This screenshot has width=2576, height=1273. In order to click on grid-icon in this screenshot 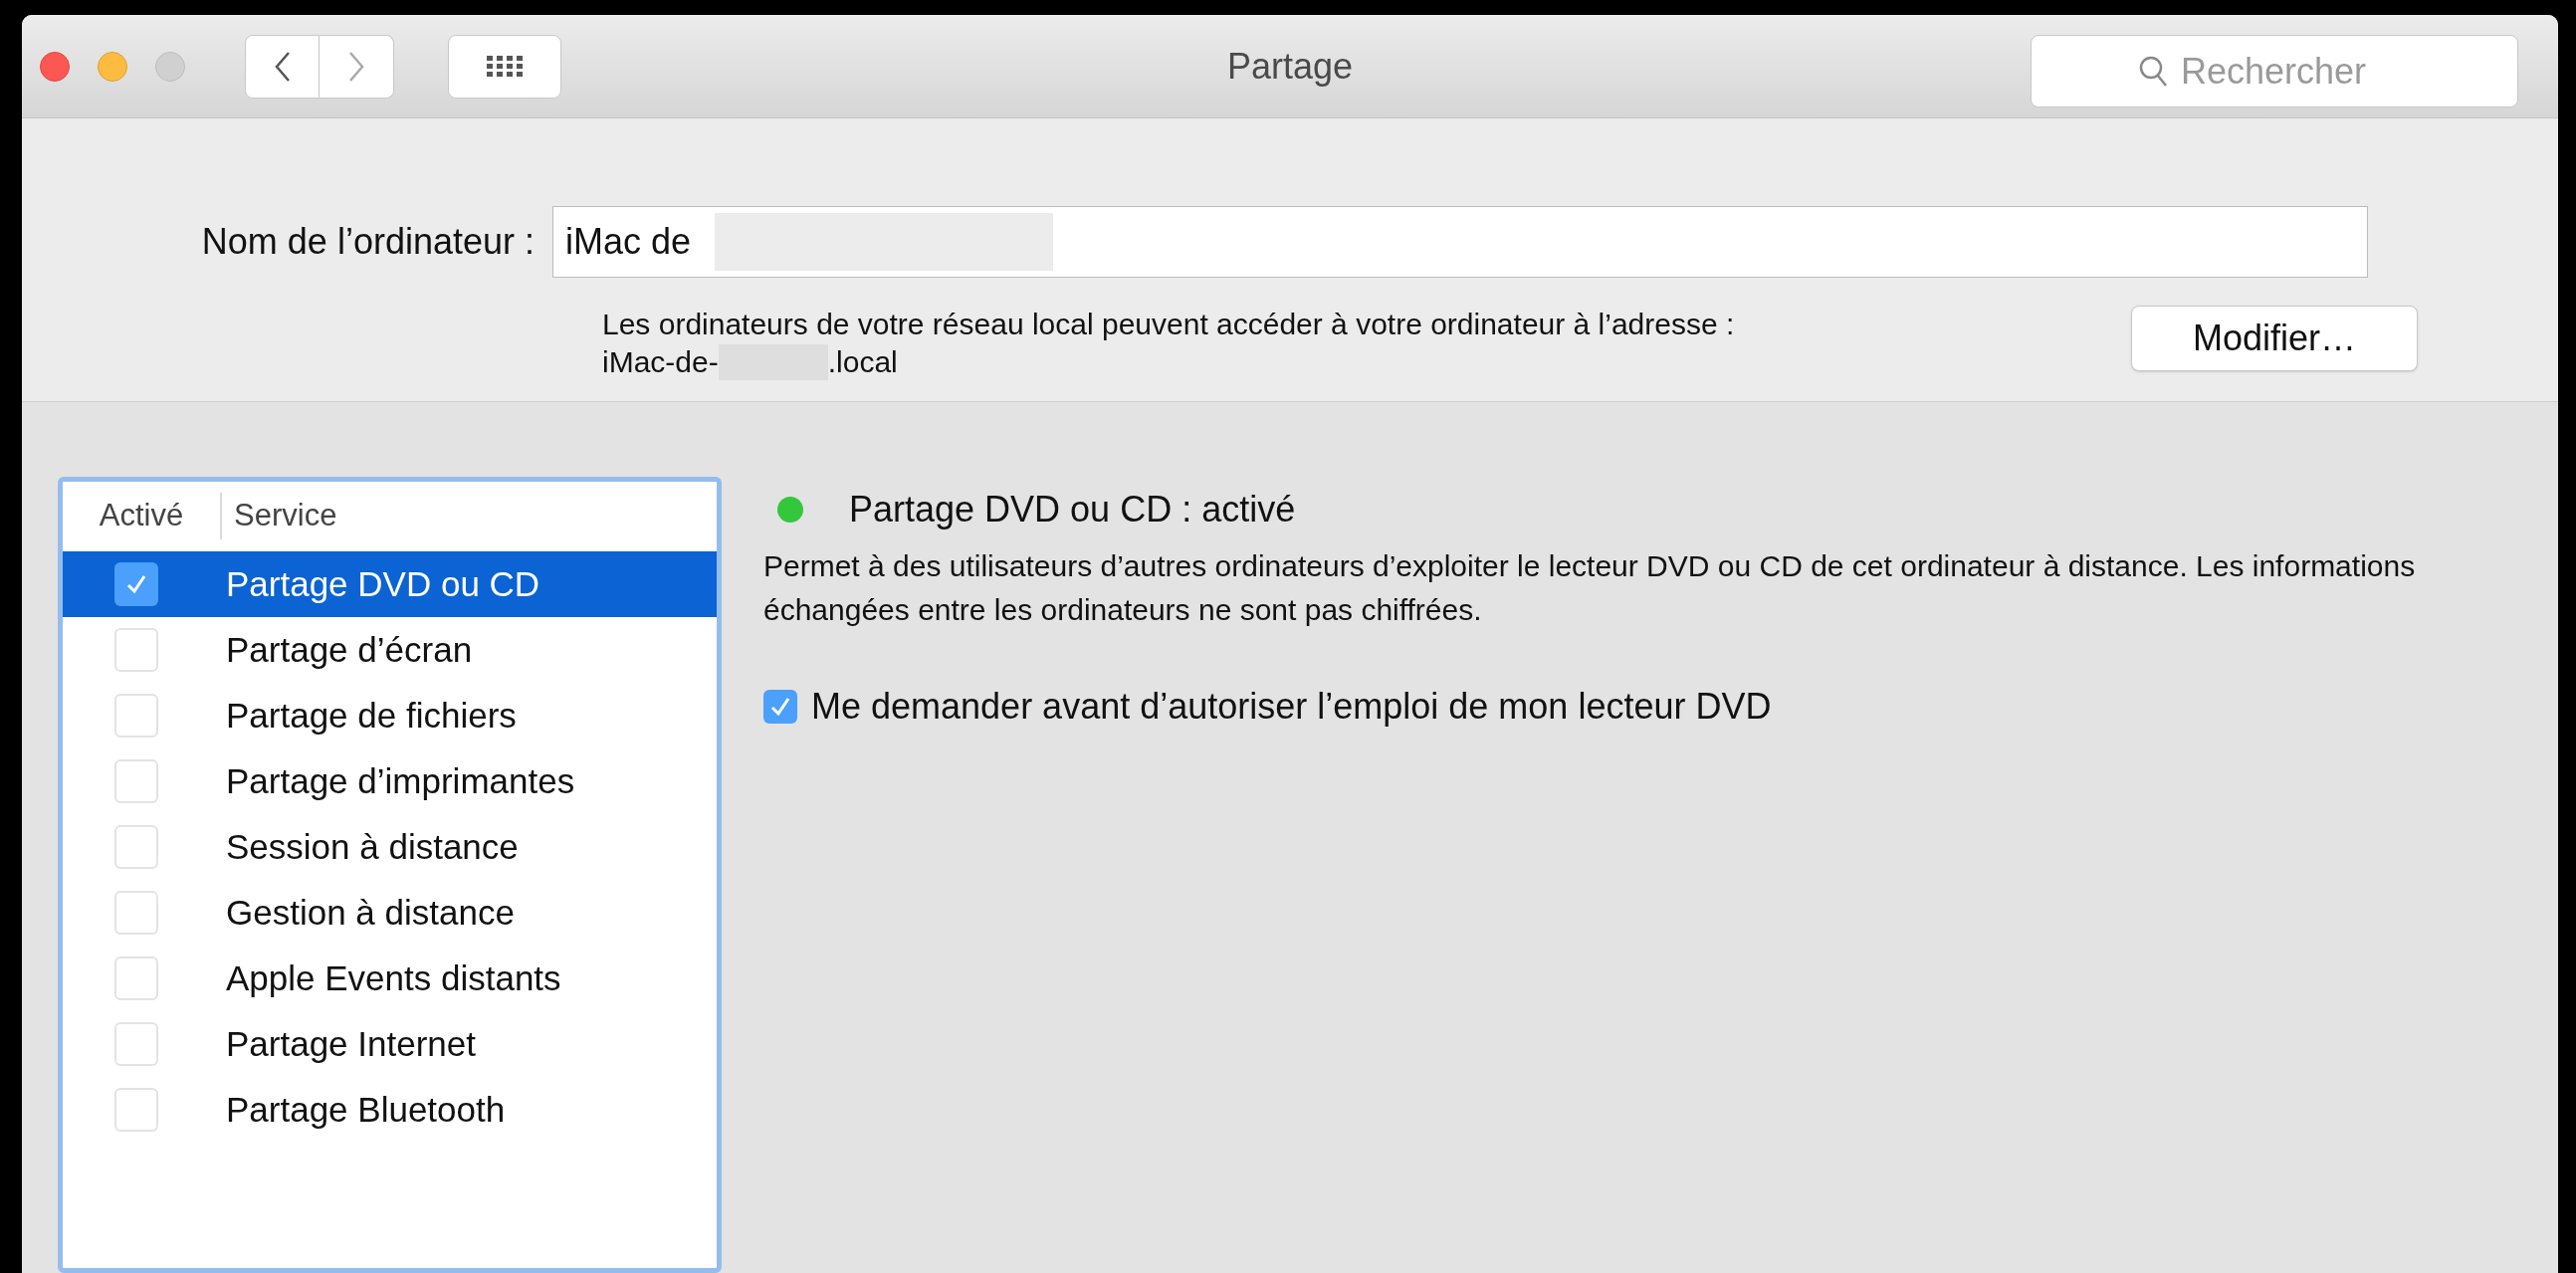, I will do `click(505, 66)`.